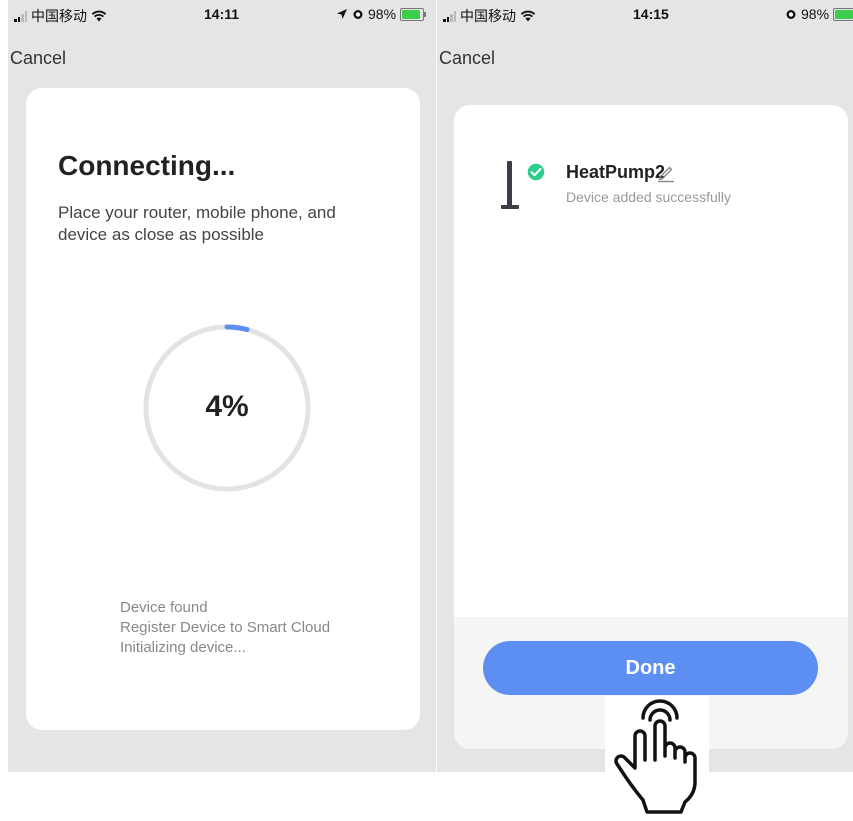  Describe the element at coordinates (342, 14) in the screenshot. I see `location-arrow-icon` at that location.